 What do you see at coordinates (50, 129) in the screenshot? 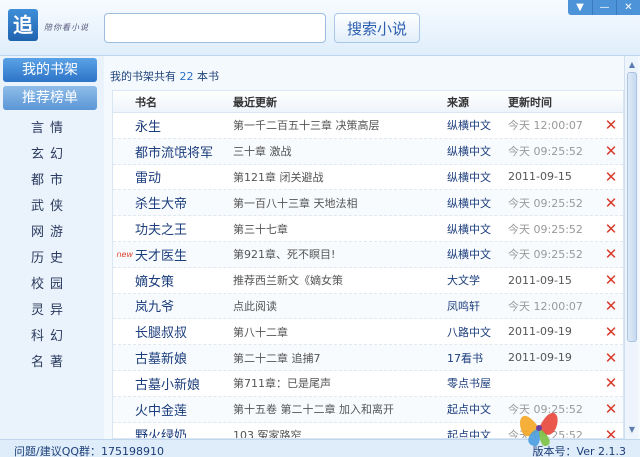
I see `category-item-romance: 言情` at bounding box center [50, 129].